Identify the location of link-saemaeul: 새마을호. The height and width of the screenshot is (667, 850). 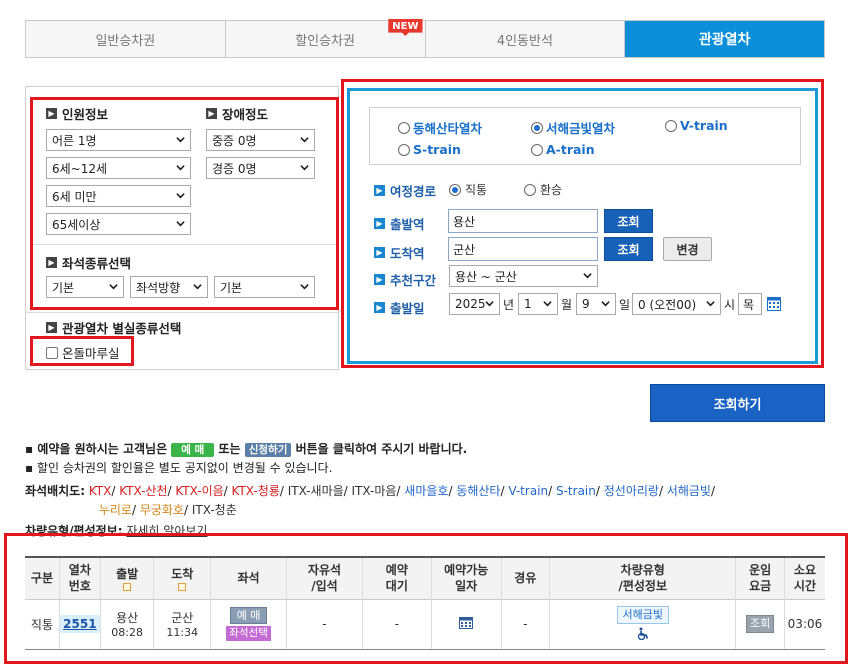
(426, 491).